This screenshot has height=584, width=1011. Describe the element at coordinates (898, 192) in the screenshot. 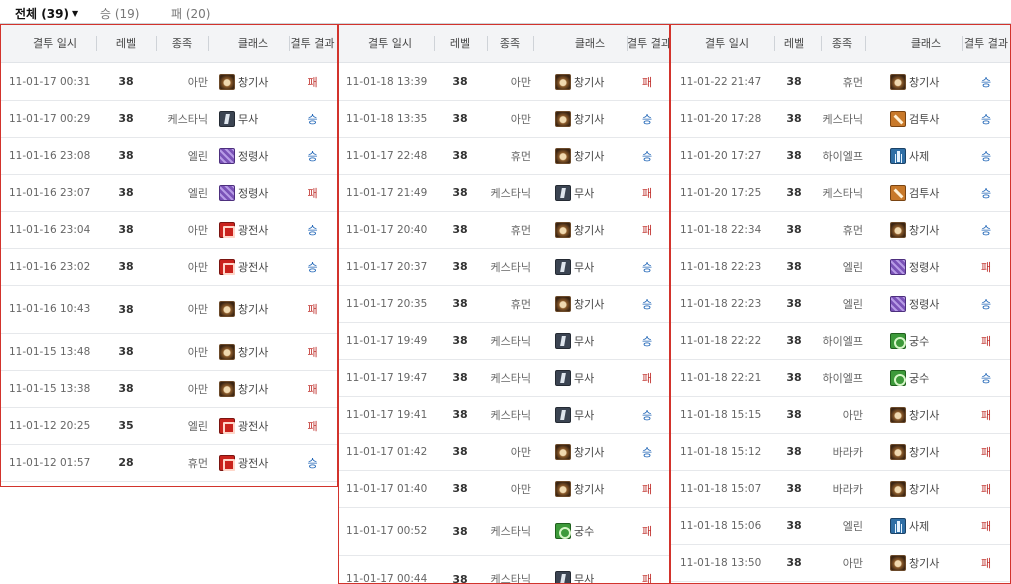

I see `gladiator-icon` at that location.